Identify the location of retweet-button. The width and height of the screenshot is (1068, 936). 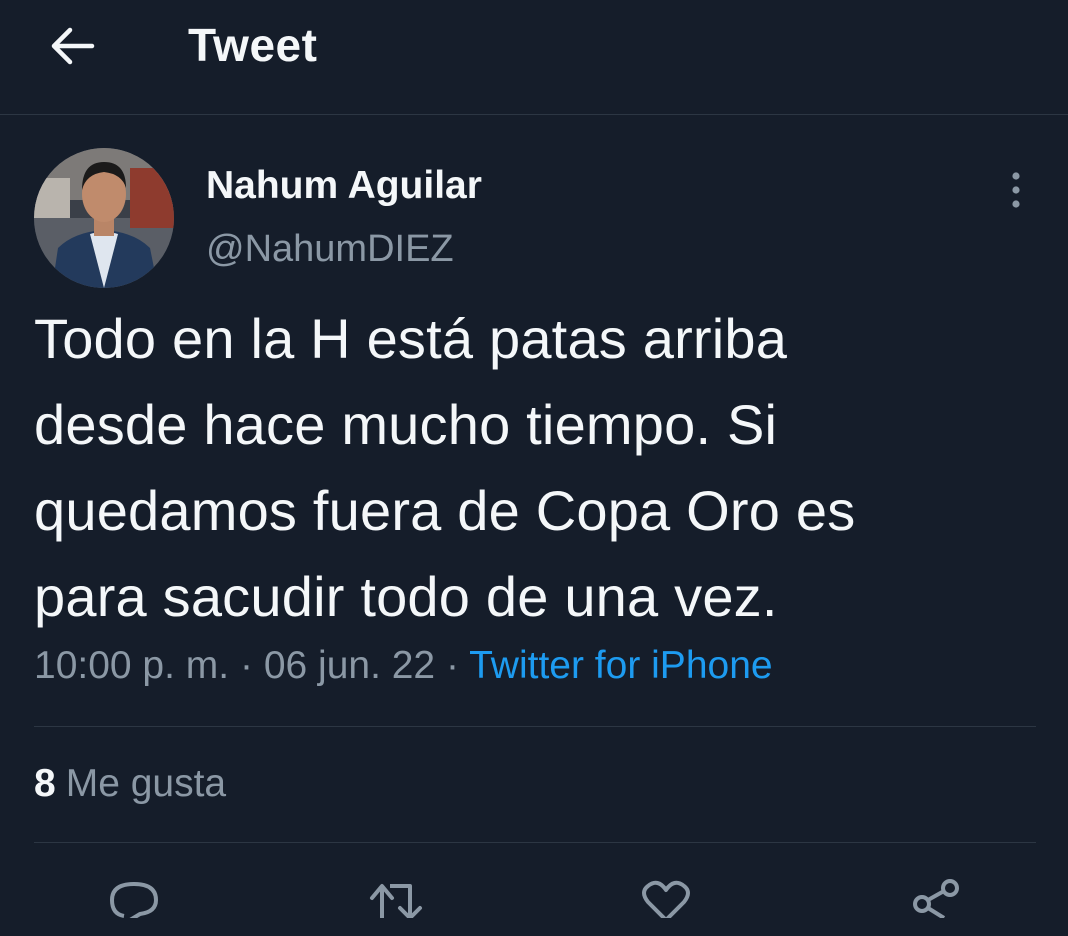
(396, 906).